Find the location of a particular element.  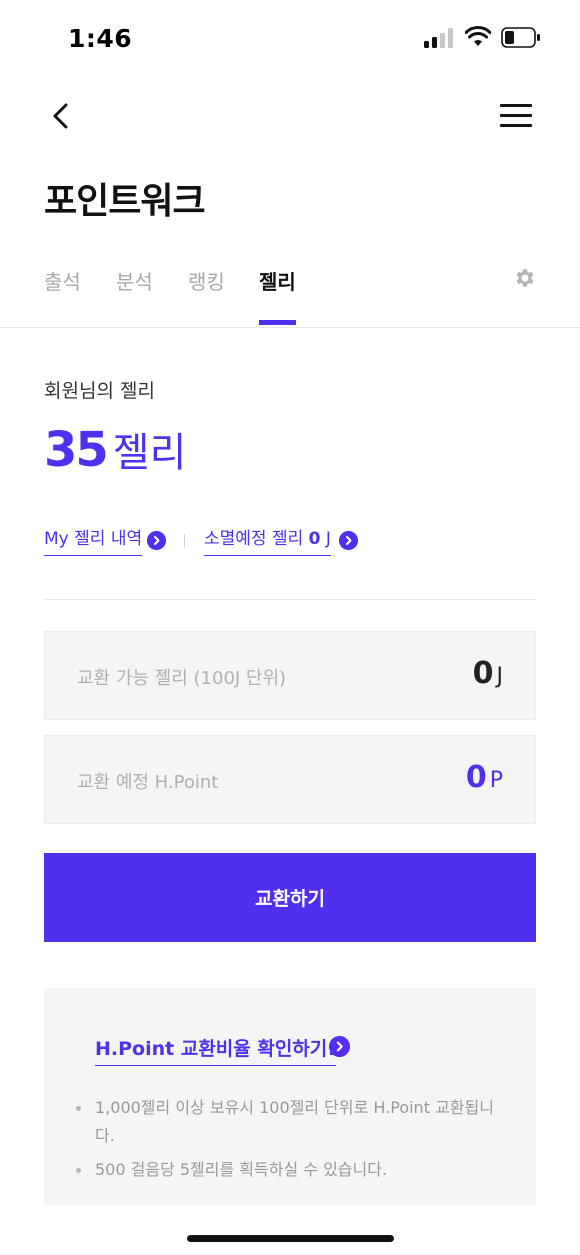

tab-attendance: 출석 is located at coordinates (62, 280).